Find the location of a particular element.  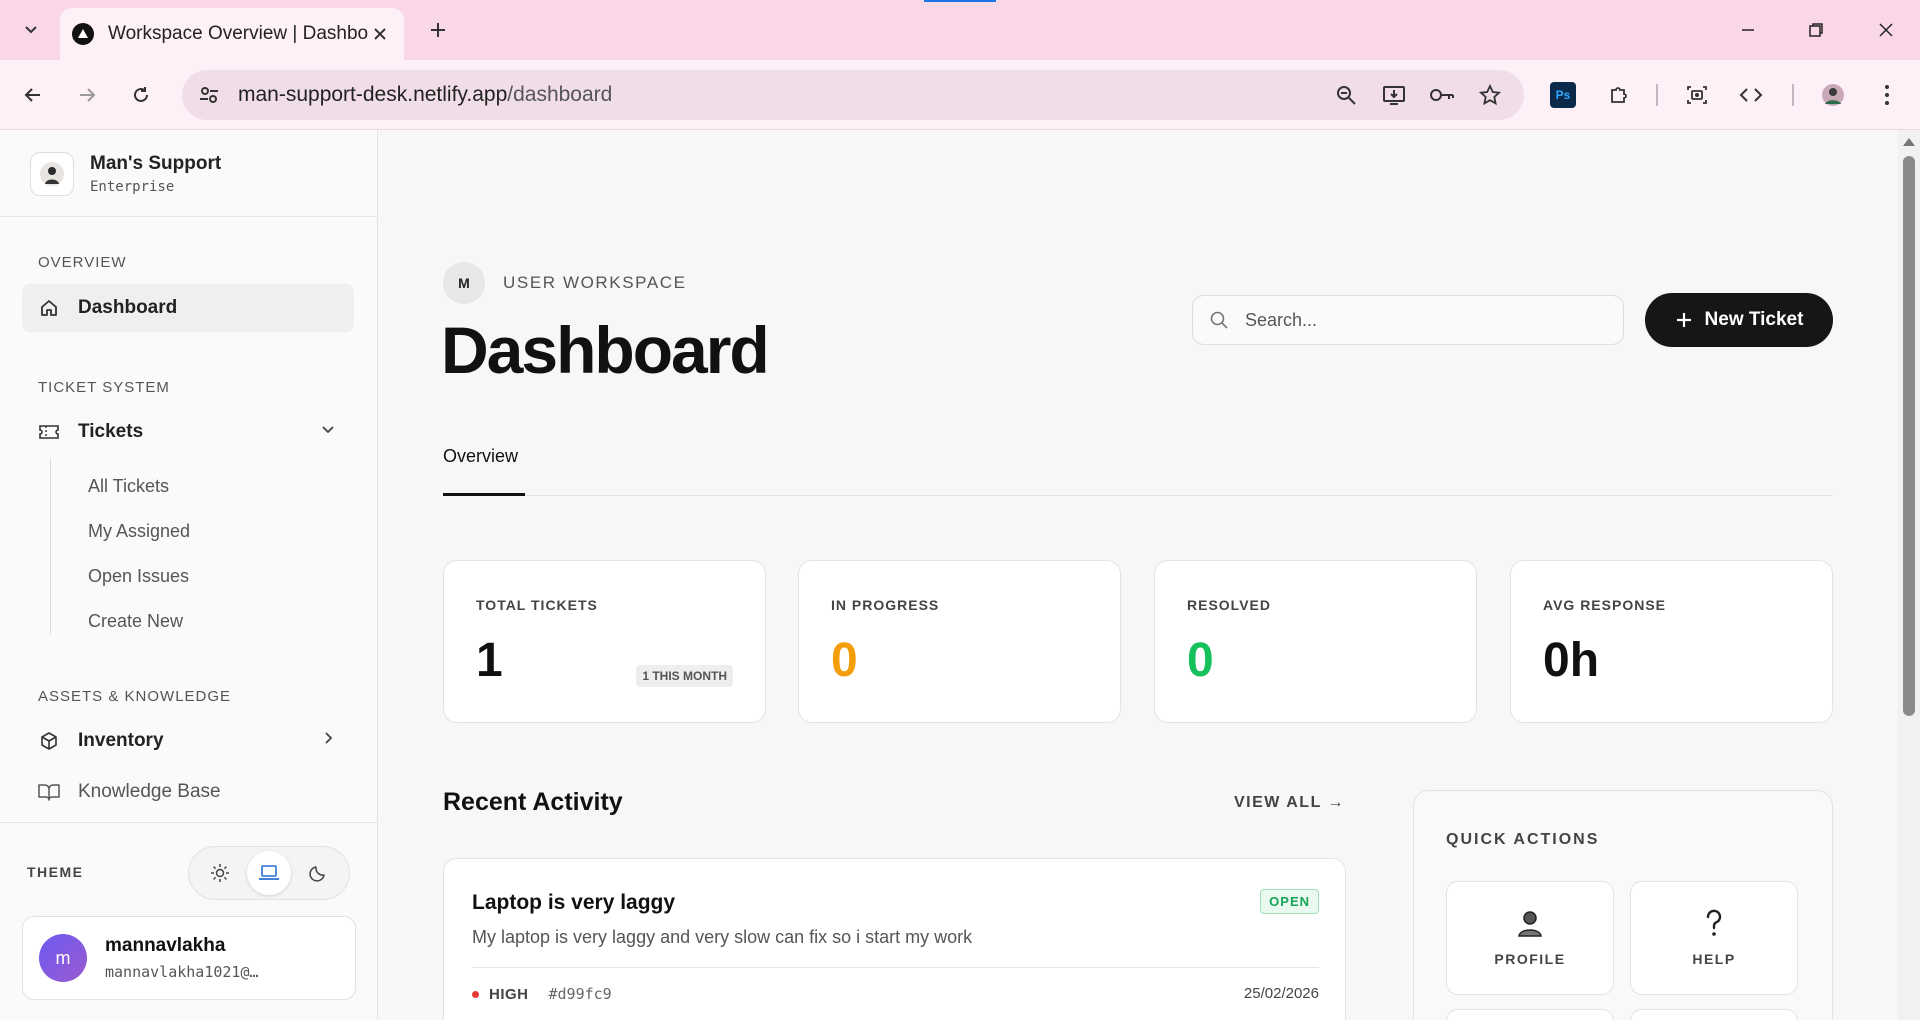

ticket-icon is located at coordinates (49, 432).